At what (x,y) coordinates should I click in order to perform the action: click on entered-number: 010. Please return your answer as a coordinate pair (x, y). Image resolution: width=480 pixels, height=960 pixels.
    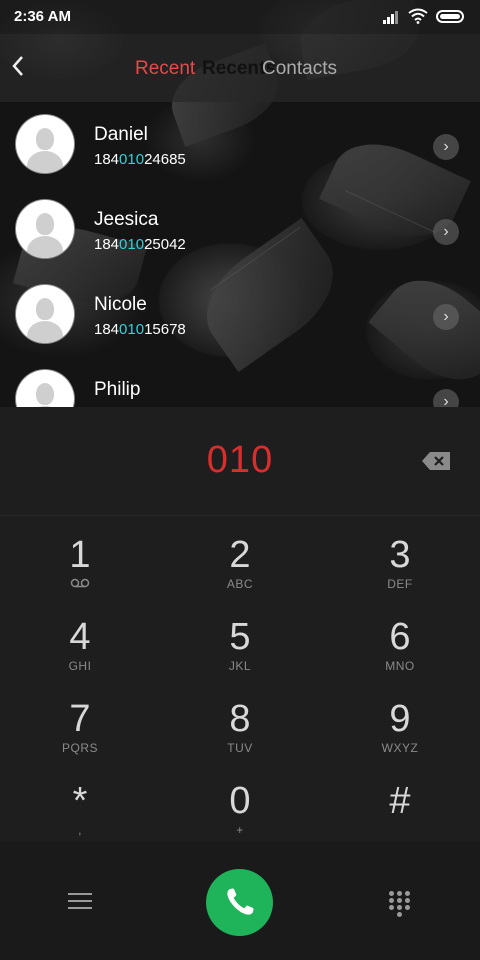
    Looking at the image, I should click on (240, 460).